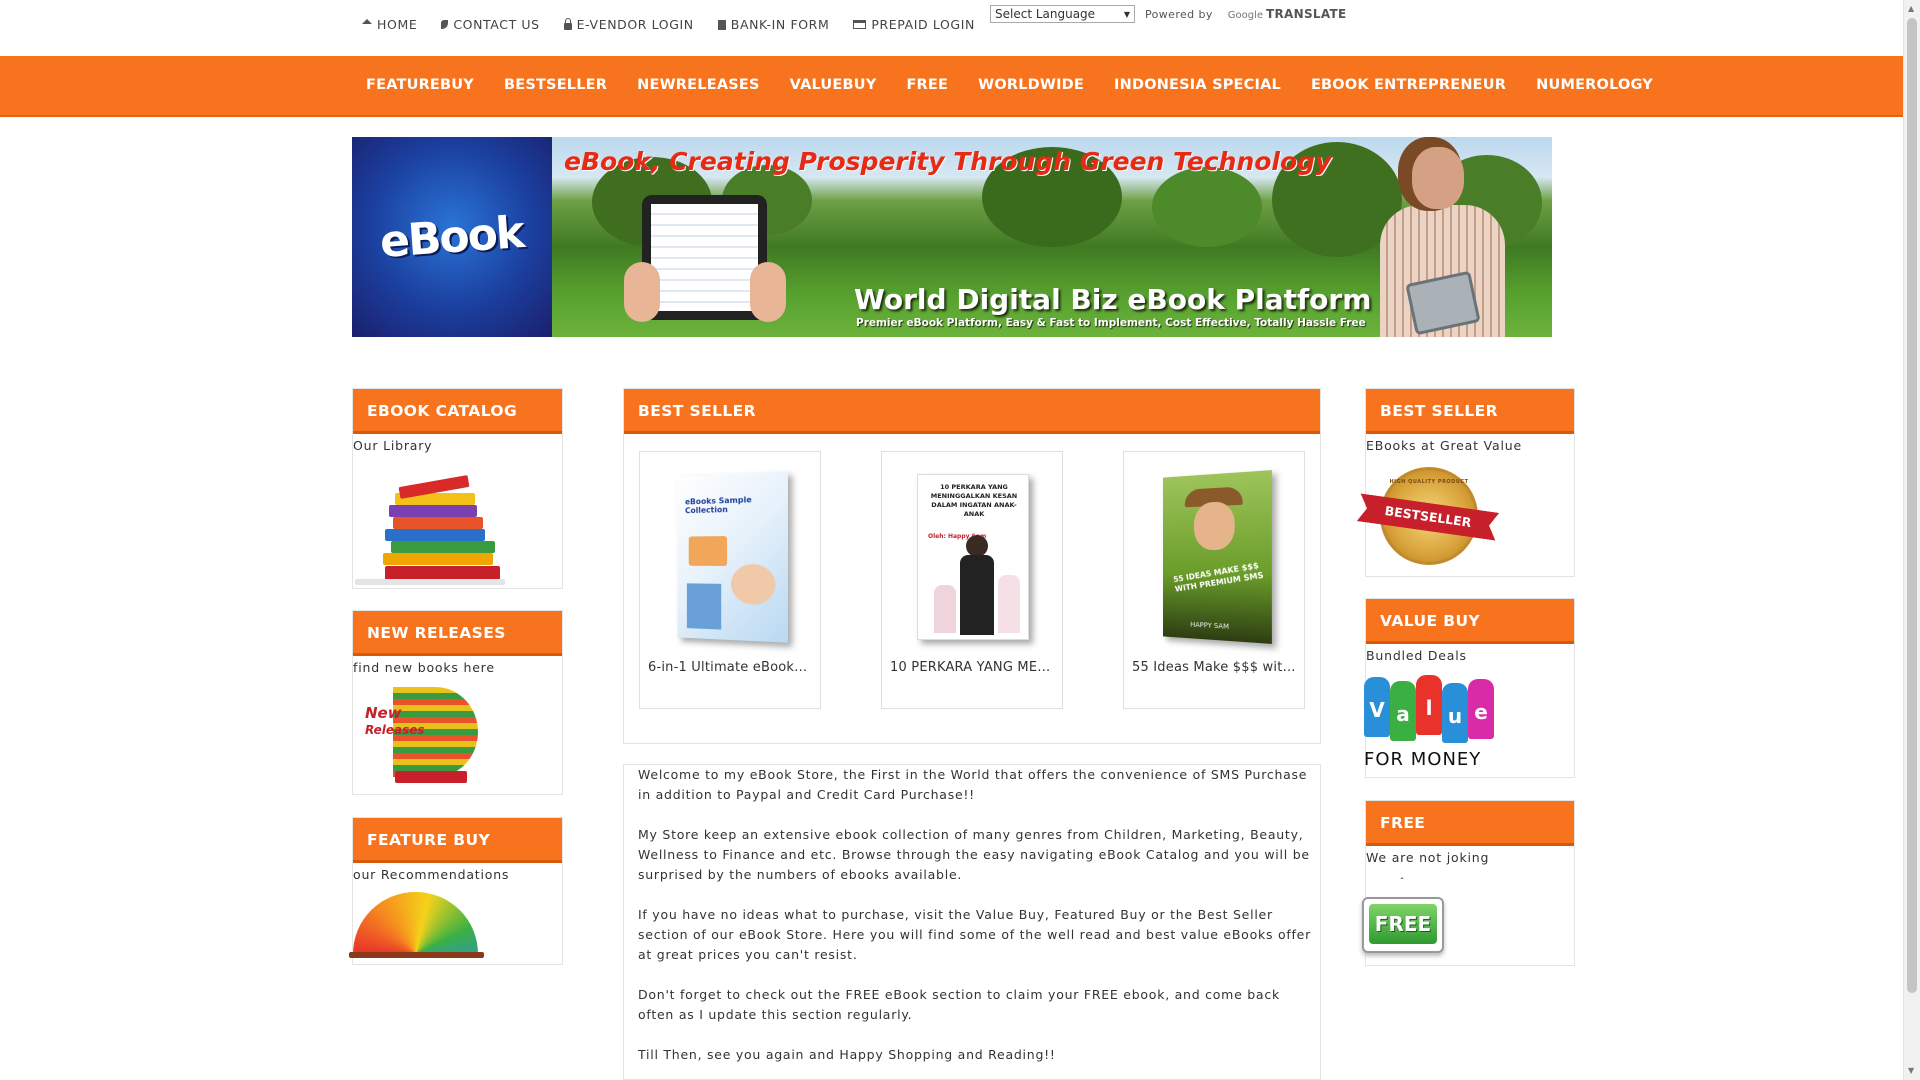 The width and height of the screenshot is (1920, 1080). Describe the element at coordinates (393, 445) in the screenshot. I see `ebook-catalog-subtitle: Our Library` at that location.